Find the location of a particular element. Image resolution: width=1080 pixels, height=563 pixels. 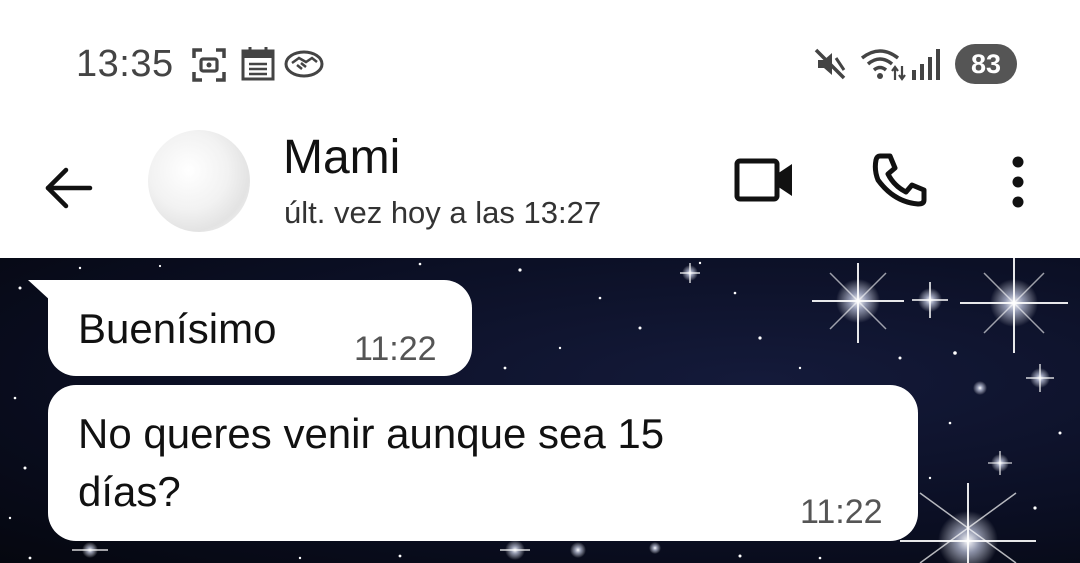

message-bubble: Buenísimo 11:22 is located at coordinates (260, 328).